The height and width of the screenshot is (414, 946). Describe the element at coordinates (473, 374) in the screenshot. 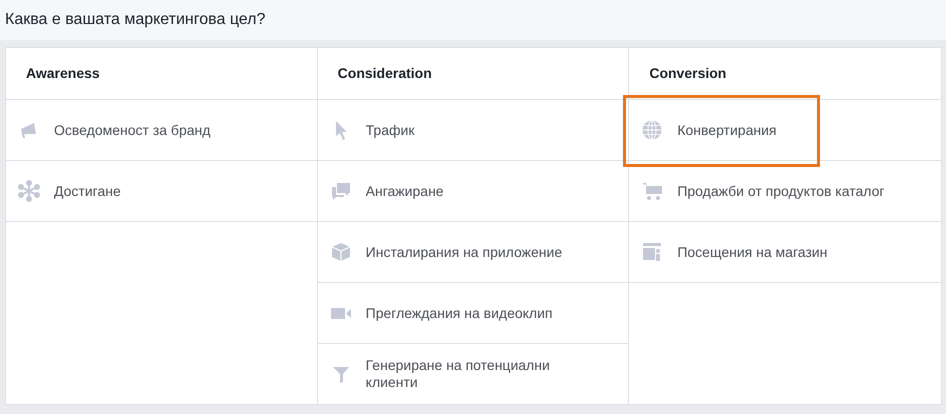

I see `objective-option: Генериране на потенциални клиенти` at that location.